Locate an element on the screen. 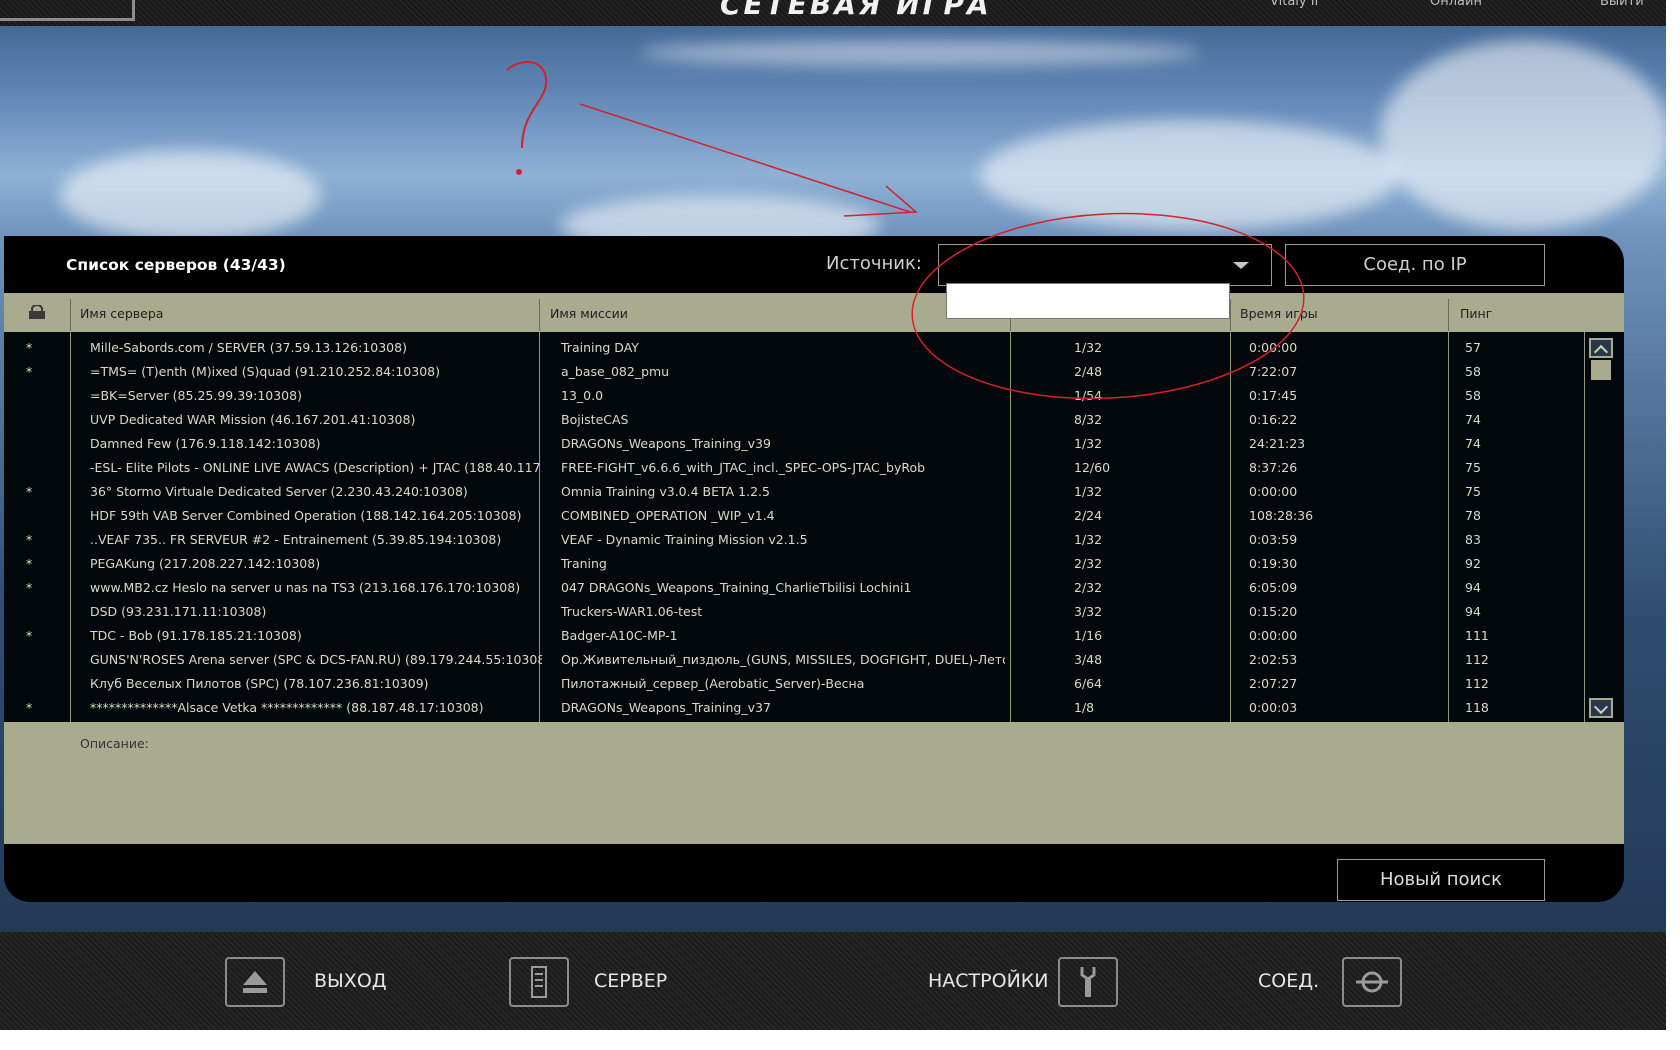  server-name-cell: TDC - Bob (91.178.185.21:10308) is located at coordinates (196, 635).